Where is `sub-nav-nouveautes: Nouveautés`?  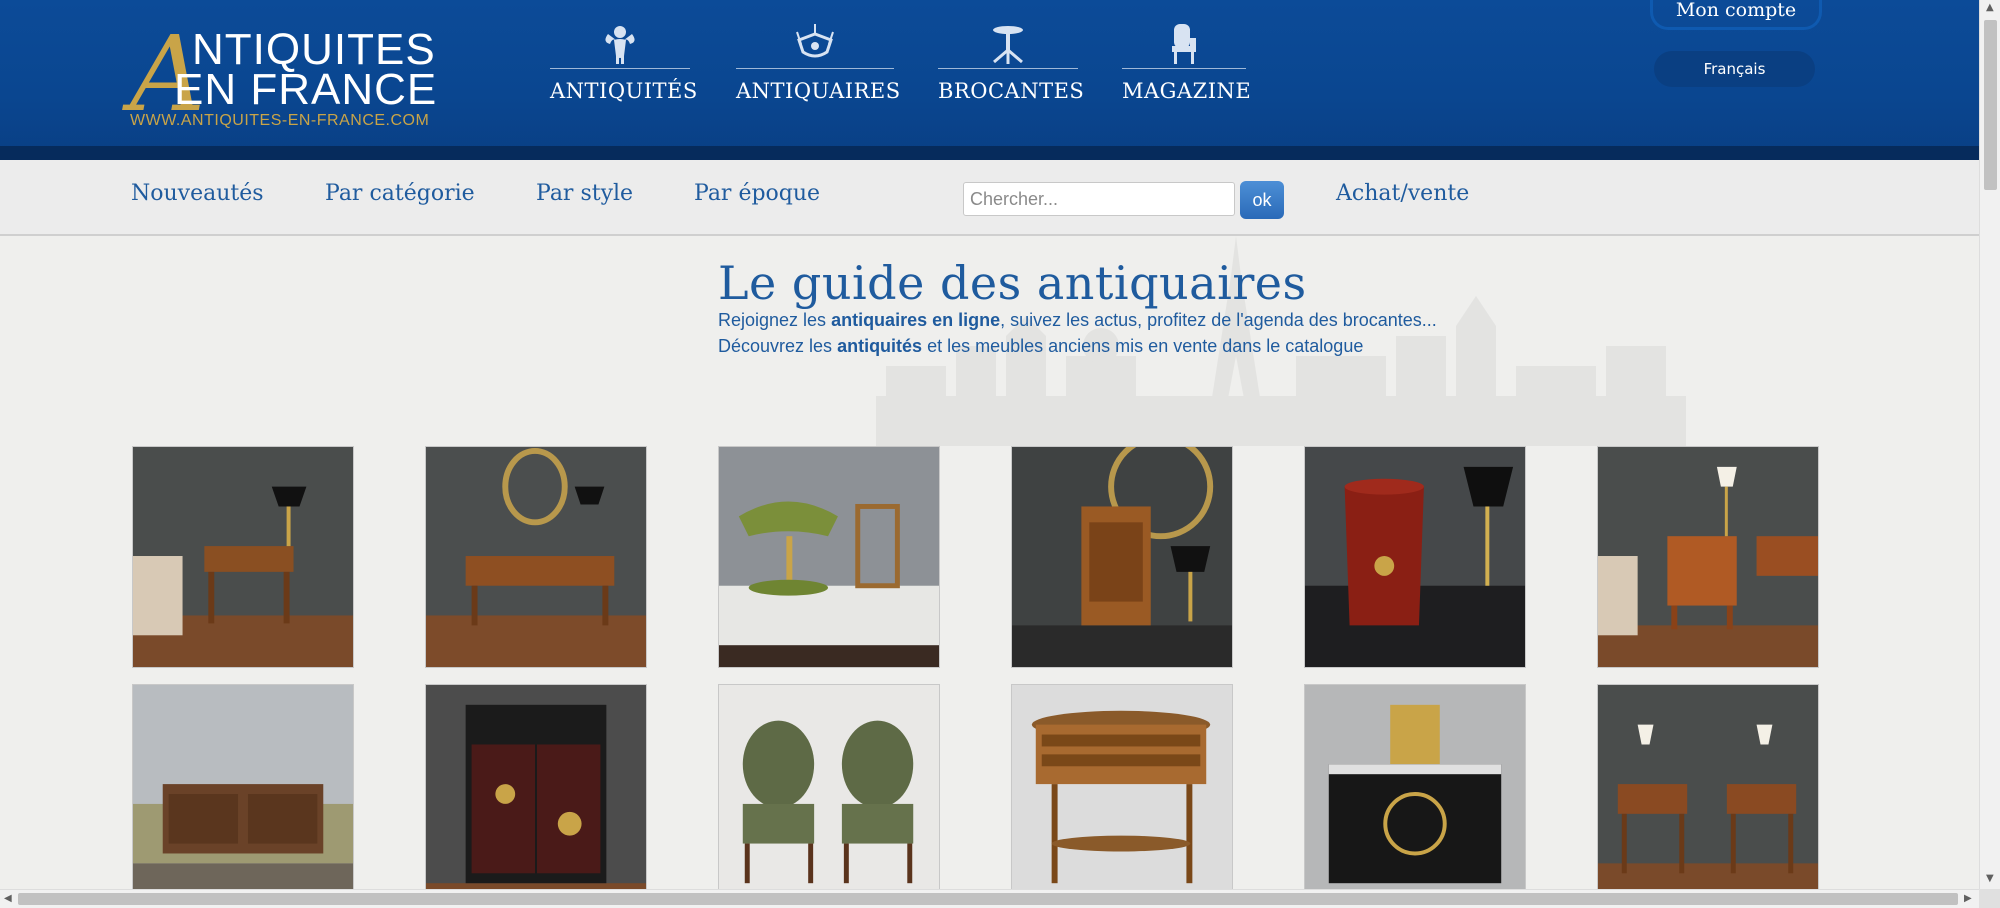
sub-nav-nouveautes: Nouveautés is located at coordinates (197, 193).